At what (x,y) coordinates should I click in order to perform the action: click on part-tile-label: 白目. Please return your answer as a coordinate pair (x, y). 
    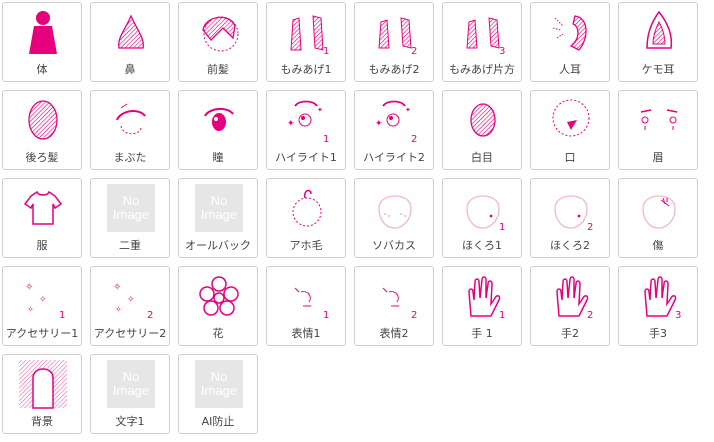
    Looking at the image, I should click on (482, 157).